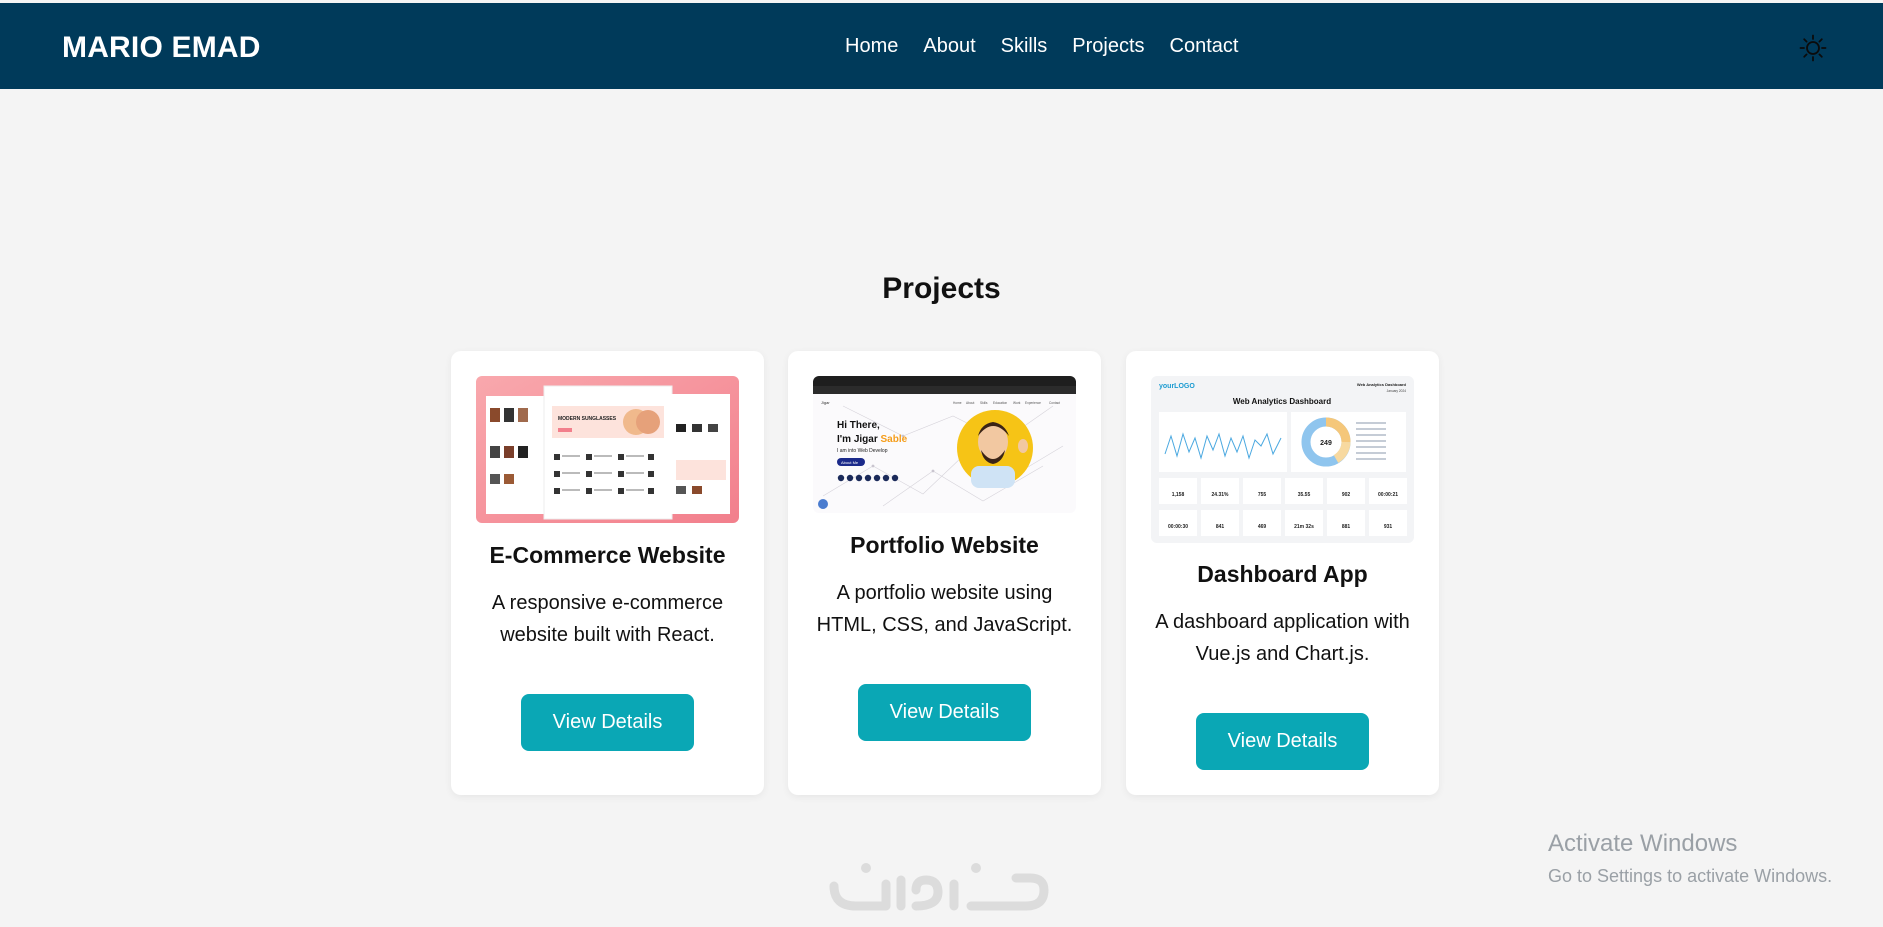 The height and width of the screenshot is (927, 1883). Describe the element at coordinates (857, 439) in the screenshot. I see `hero-name-prefix: I'm Jigar` at that location.